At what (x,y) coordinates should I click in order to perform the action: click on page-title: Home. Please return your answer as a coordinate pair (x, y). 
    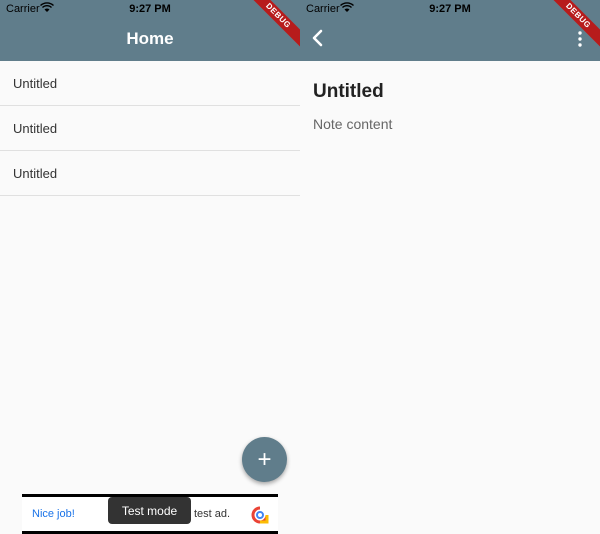
    Looking at the image, I should click on (150, 38).